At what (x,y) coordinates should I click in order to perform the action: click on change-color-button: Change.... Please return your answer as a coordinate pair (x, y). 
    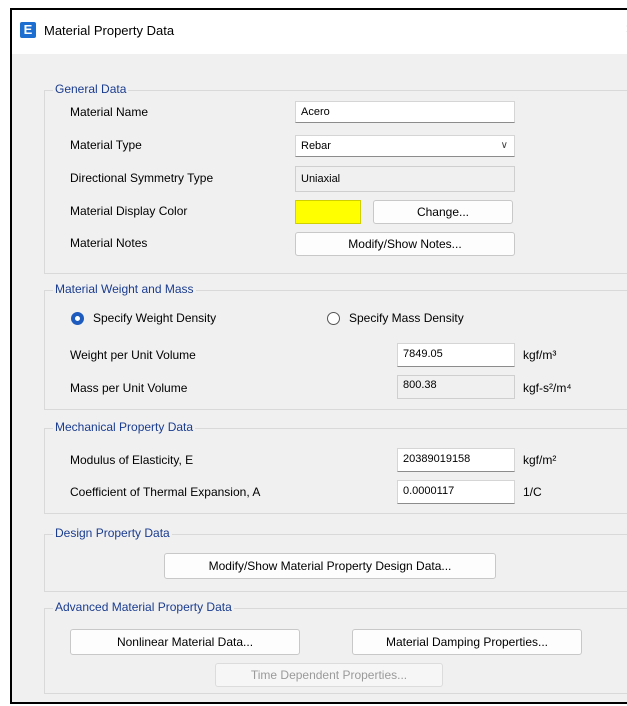
    Looking at the image, I should click on (443, 212).